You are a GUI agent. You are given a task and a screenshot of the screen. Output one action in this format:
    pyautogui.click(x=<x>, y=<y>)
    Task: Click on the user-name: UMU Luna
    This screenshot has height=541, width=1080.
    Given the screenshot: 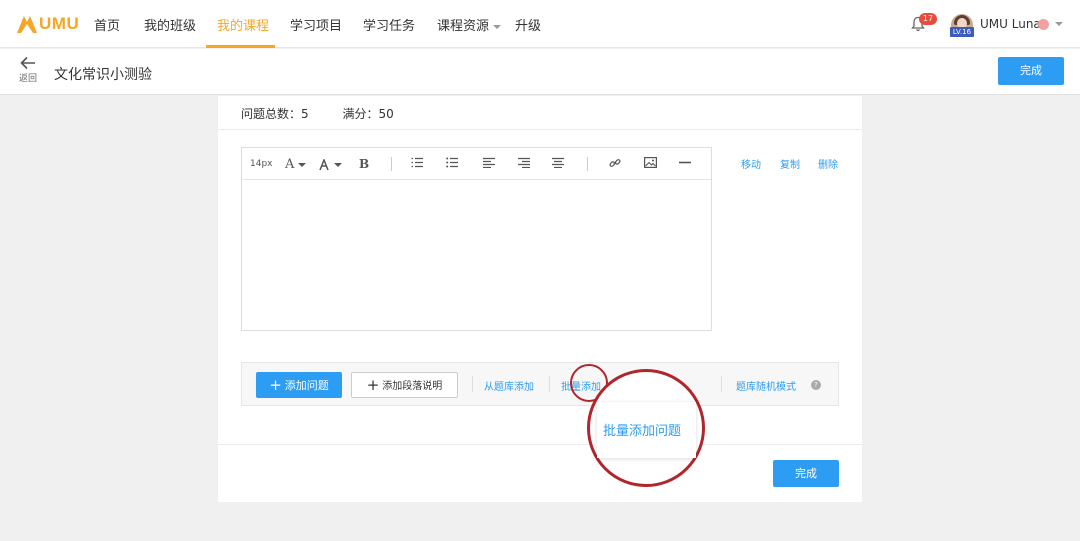 What is the action you would take?
    pyautogui.click(x=1010, y=24)
    